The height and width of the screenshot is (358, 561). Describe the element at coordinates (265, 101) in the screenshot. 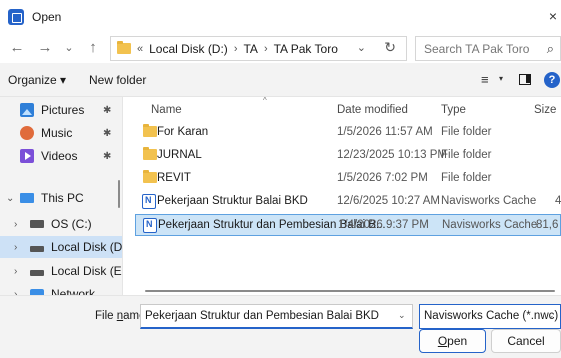

I see `sort-caret-icon: ^` at that location.